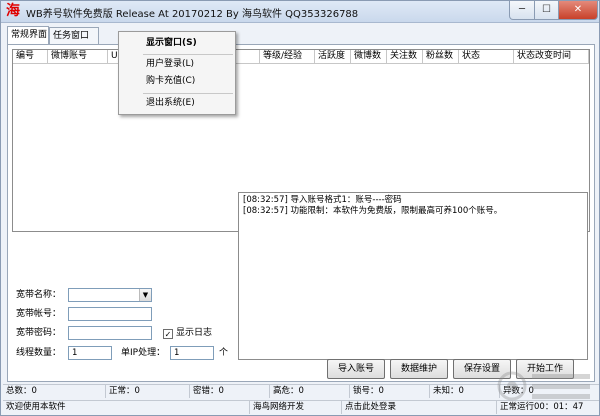 The height and width of the screenshot is (416, 600). What do you see at coordinates (419, 407) in the screenshot?
I see `login-link: 点击此处登录` at bounding box center [419, 407].